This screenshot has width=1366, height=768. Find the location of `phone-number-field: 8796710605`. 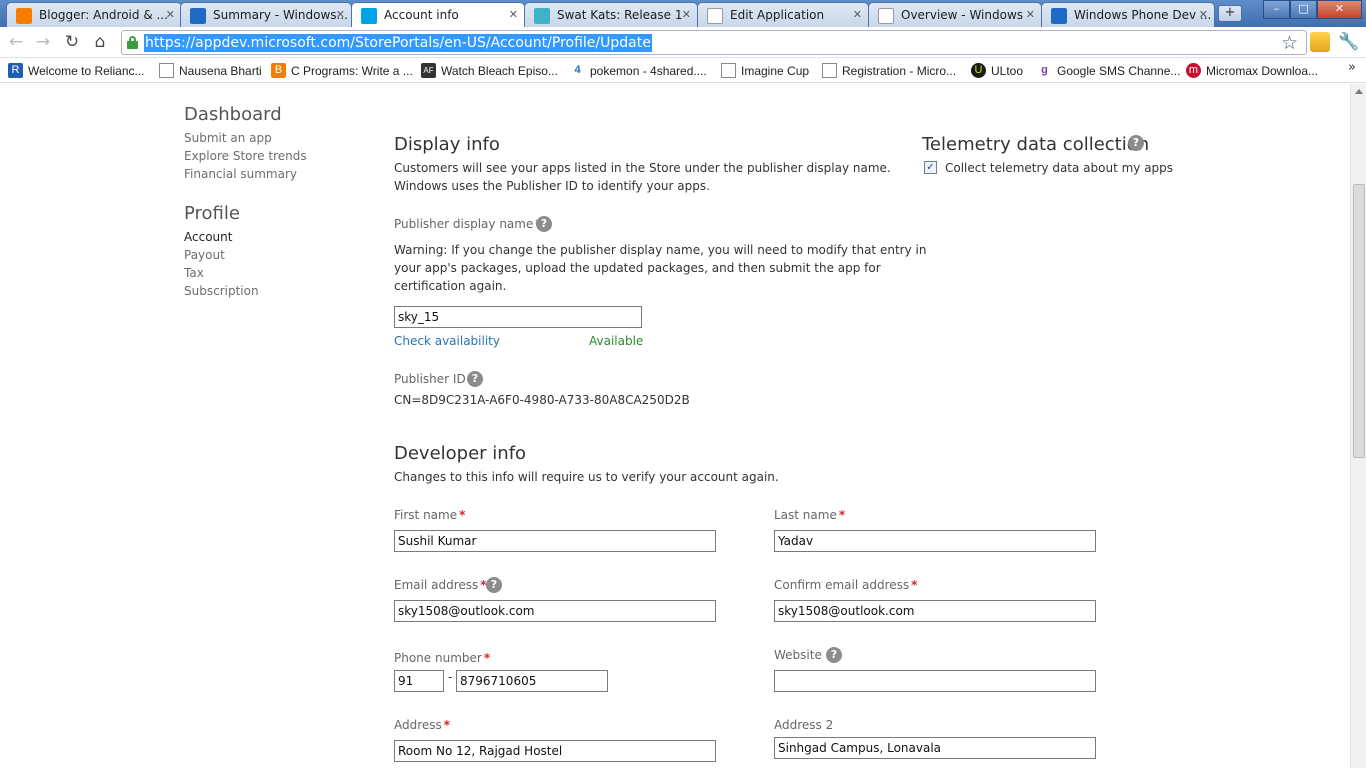

phone-number-field: 8796710605 is located at coordinates (532, 681).